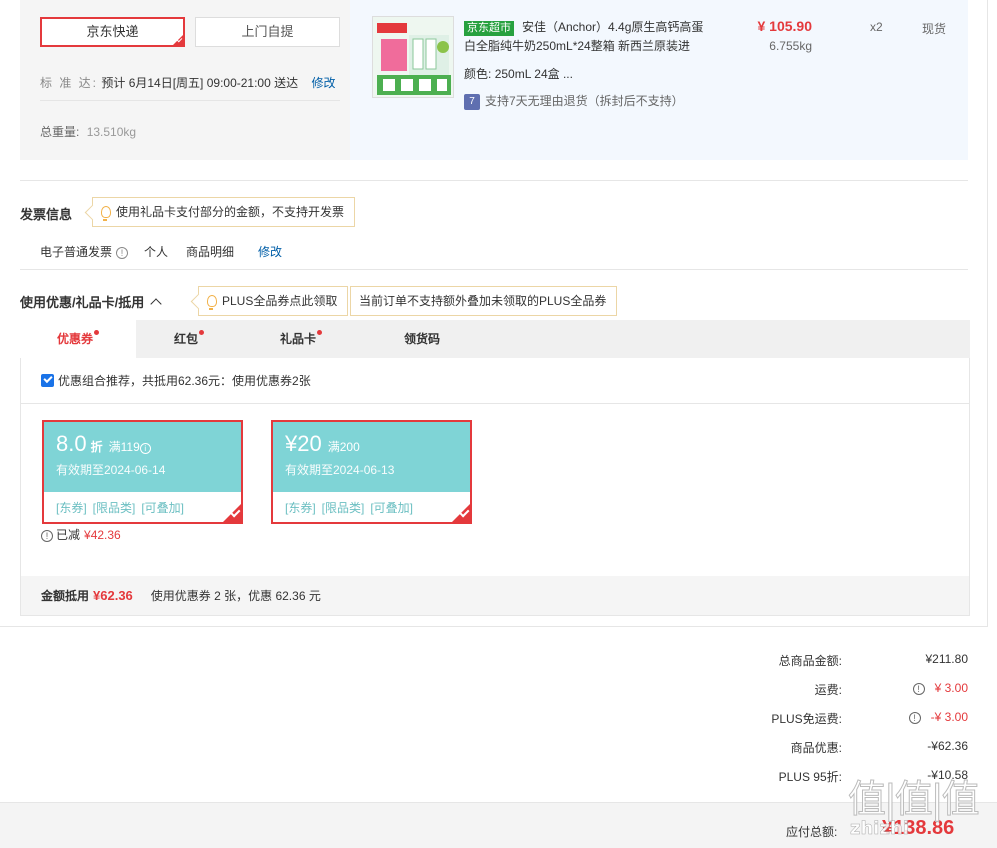 This screenshot has height=848, width=997. Describe the element at coordinates (65, 596) in the screenshot. I see `discount-summary-label: 金额抵用` at that location.